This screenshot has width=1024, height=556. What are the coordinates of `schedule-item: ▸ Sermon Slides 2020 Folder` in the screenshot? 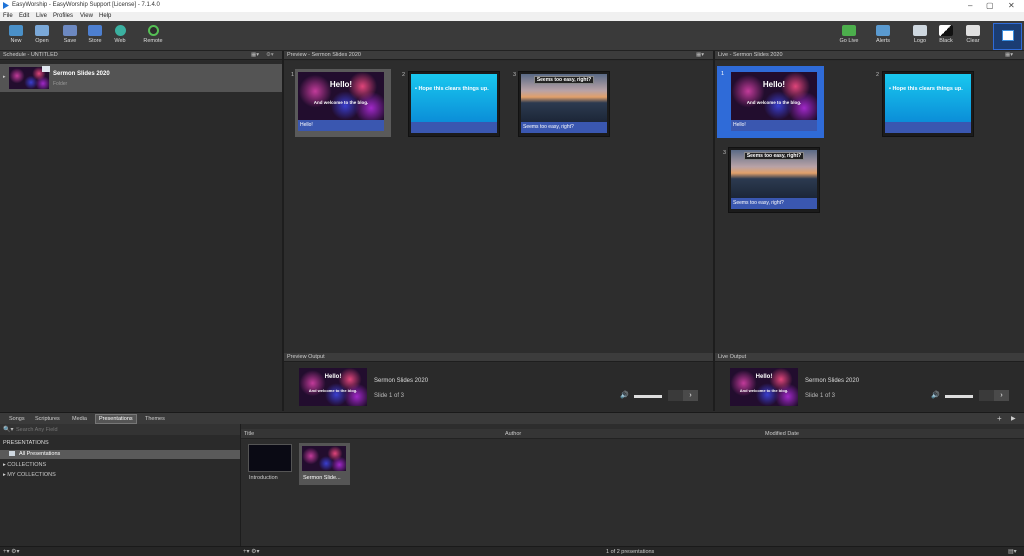 It's located at (141, 78).